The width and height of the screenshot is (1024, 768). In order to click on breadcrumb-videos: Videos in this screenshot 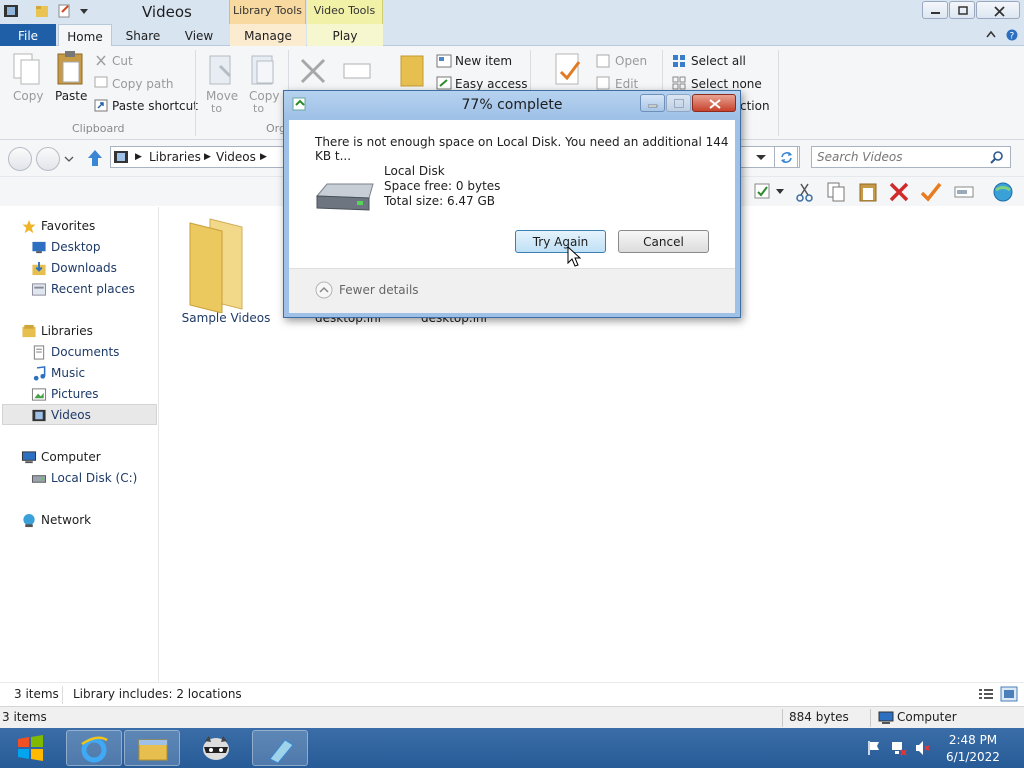, I will do `click(236, 157)`.